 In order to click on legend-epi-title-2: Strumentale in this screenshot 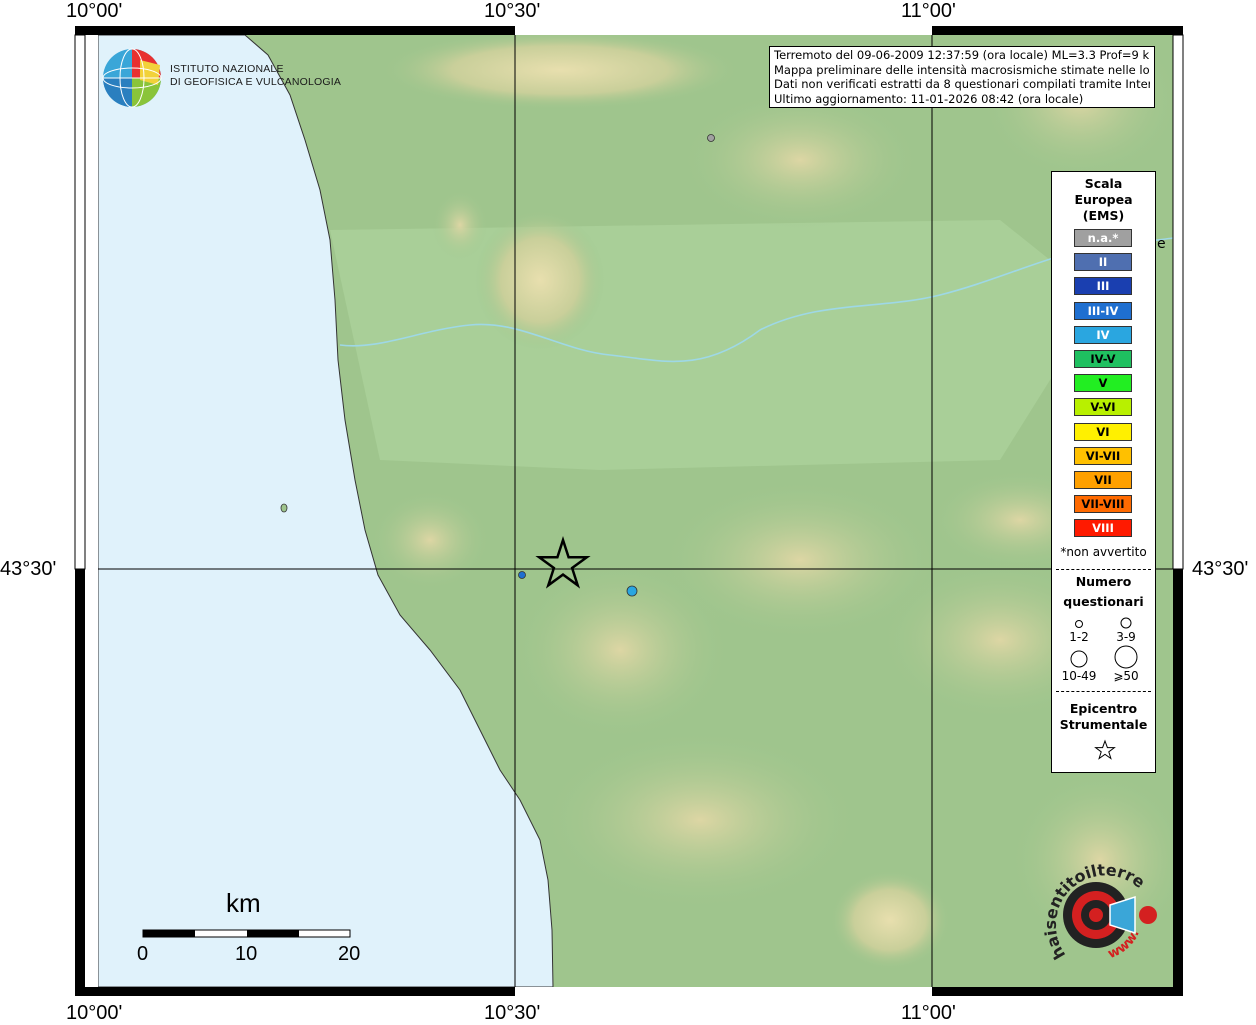, I will do `click(1103, 724)`.